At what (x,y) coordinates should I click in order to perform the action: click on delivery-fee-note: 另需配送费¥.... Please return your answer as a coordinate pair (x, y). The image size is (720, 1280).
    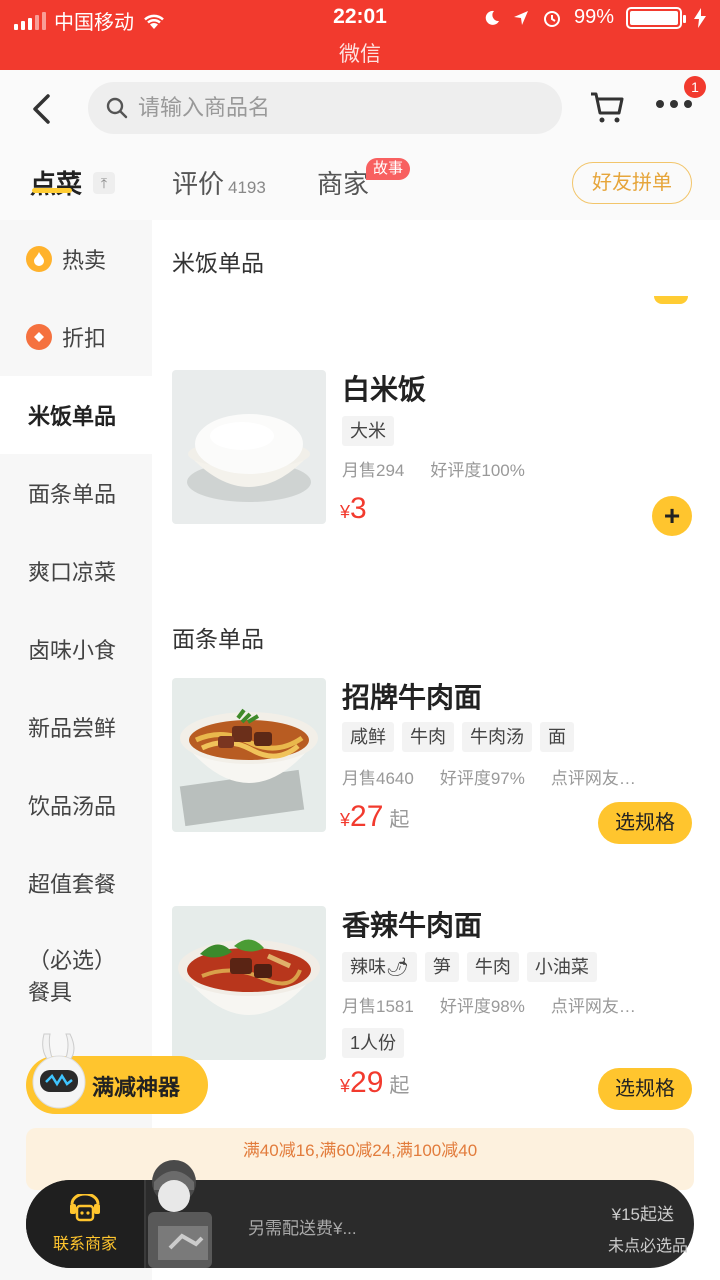
    Looking at the image, I should click on (302, 1228).